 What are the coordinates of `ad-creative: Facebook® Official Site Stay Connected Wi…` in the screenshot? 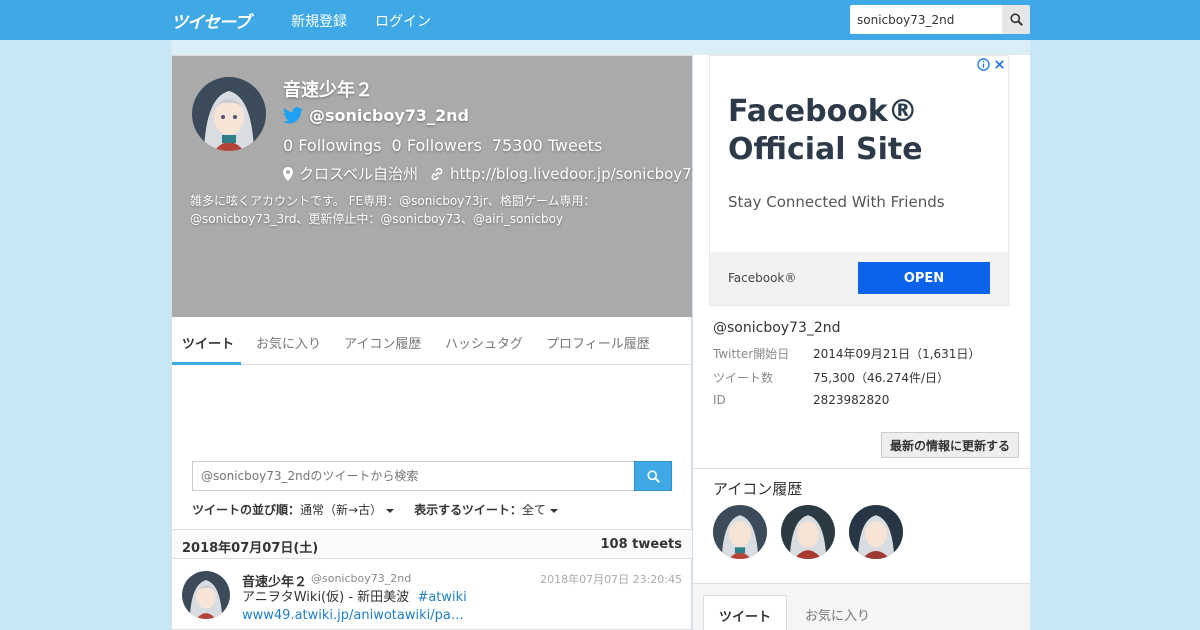 It's located at (859, 154).